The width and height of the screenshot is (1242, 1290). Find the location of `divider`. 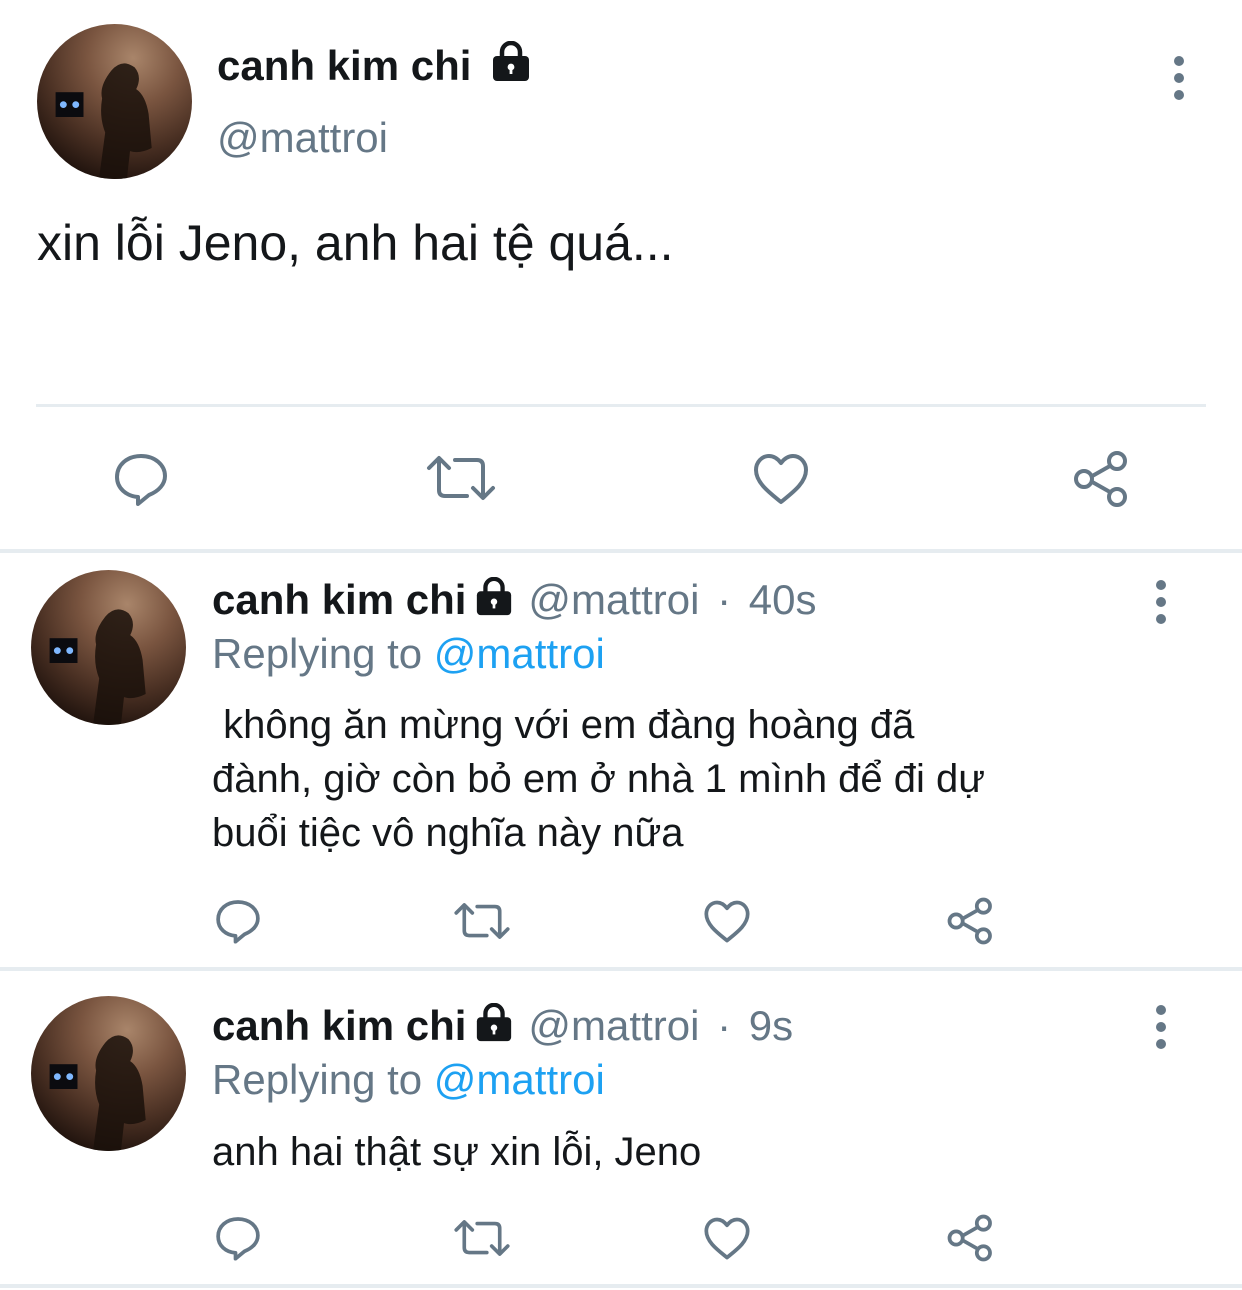

divider is located at coordinates (621, 405).